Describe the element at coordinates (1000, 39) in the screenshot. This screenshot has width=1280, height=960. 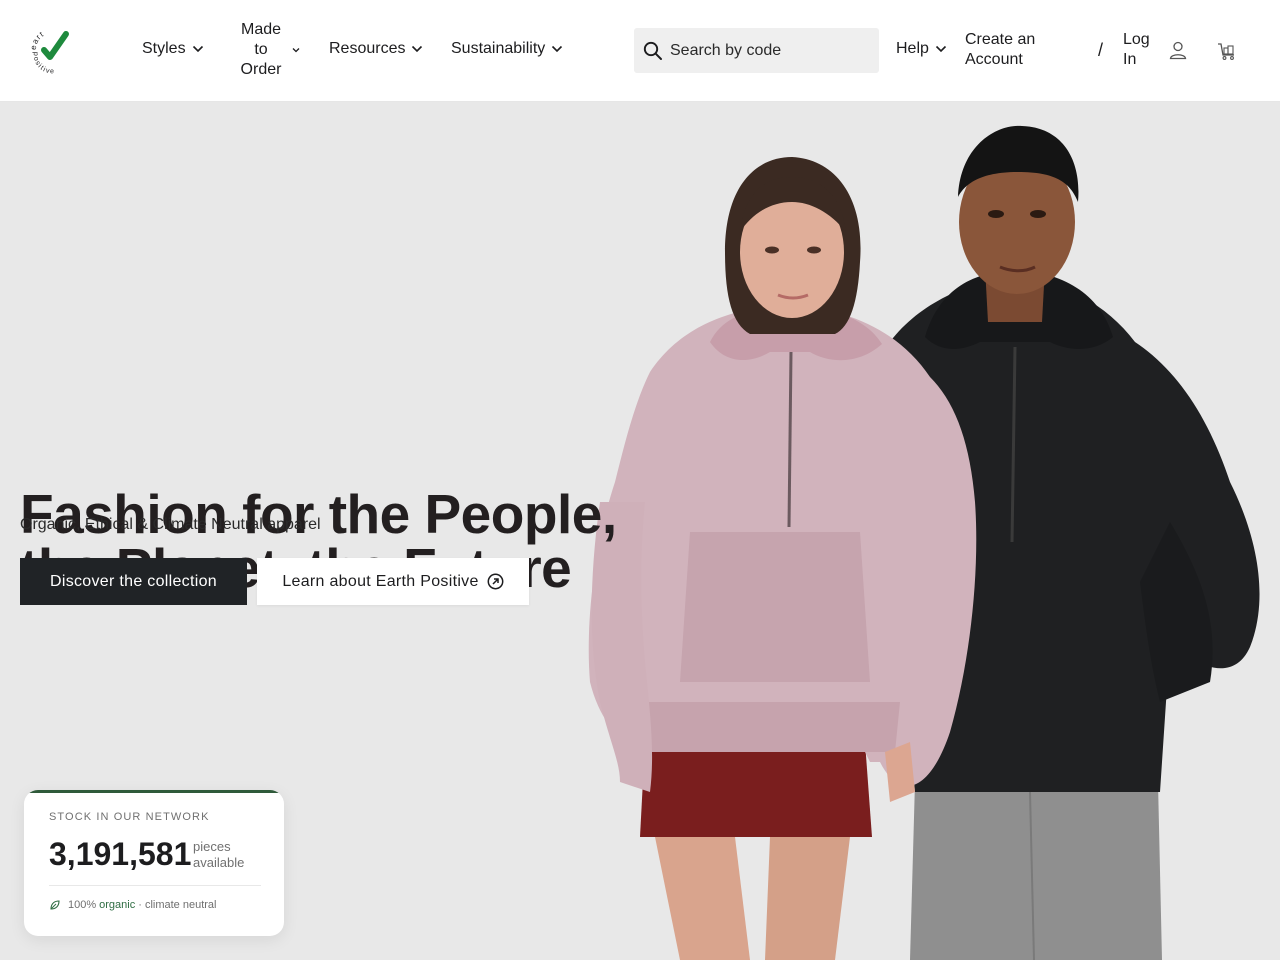
I see `create-account-line-1: Create an` at that location.